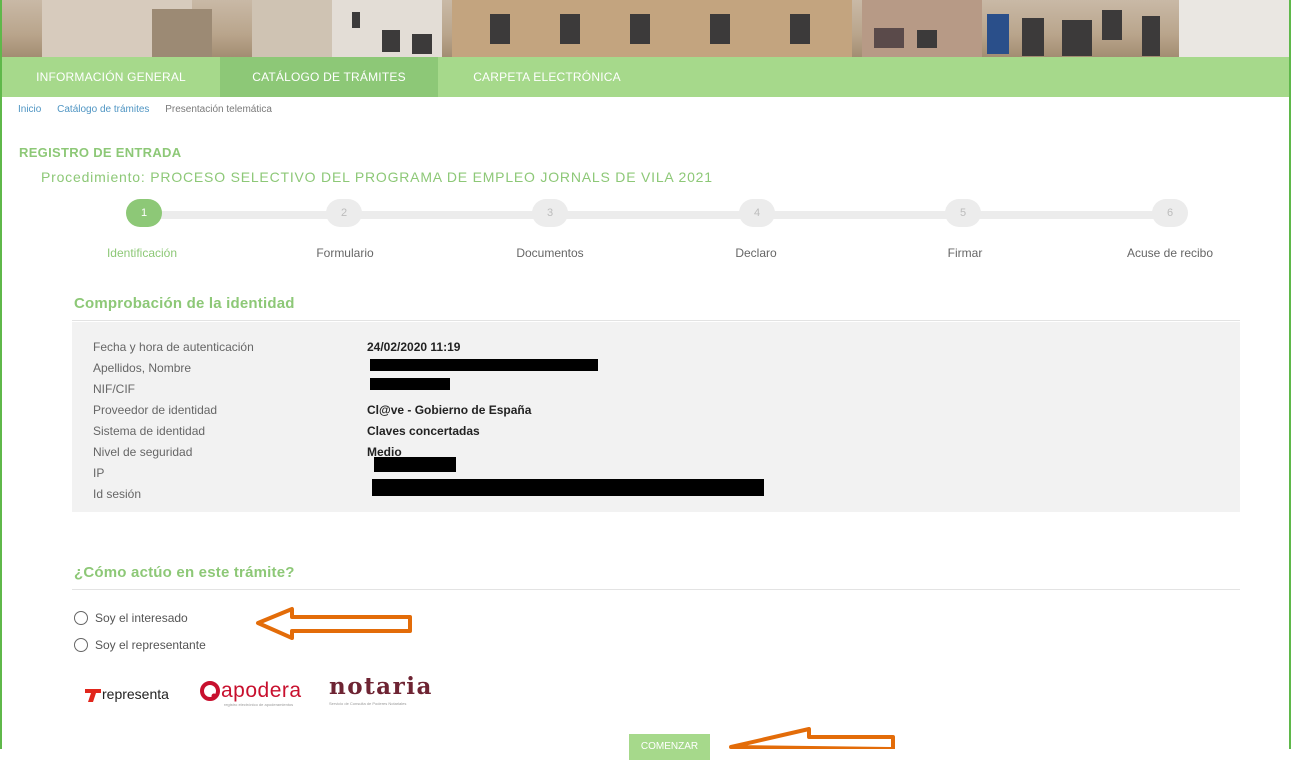 Image resolution: width=1291 pixels, height=760 pixels. What do you see at coordinates (345, 253) in the screenshot?
I see `step-2-label: Formulario` at bounding box center [345, 253].